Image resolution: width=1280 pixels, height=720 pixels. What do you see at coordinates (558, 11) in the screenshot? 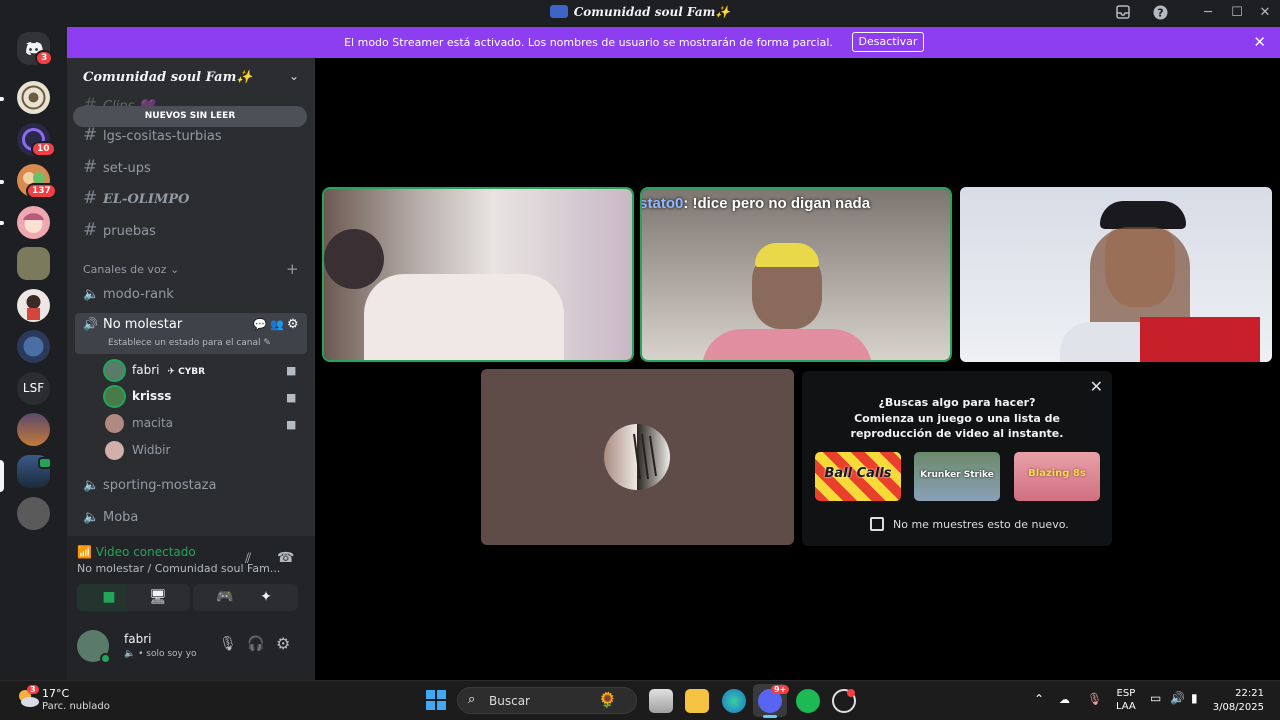
I see `server-logo-icon` at bounding box center [558, 11].